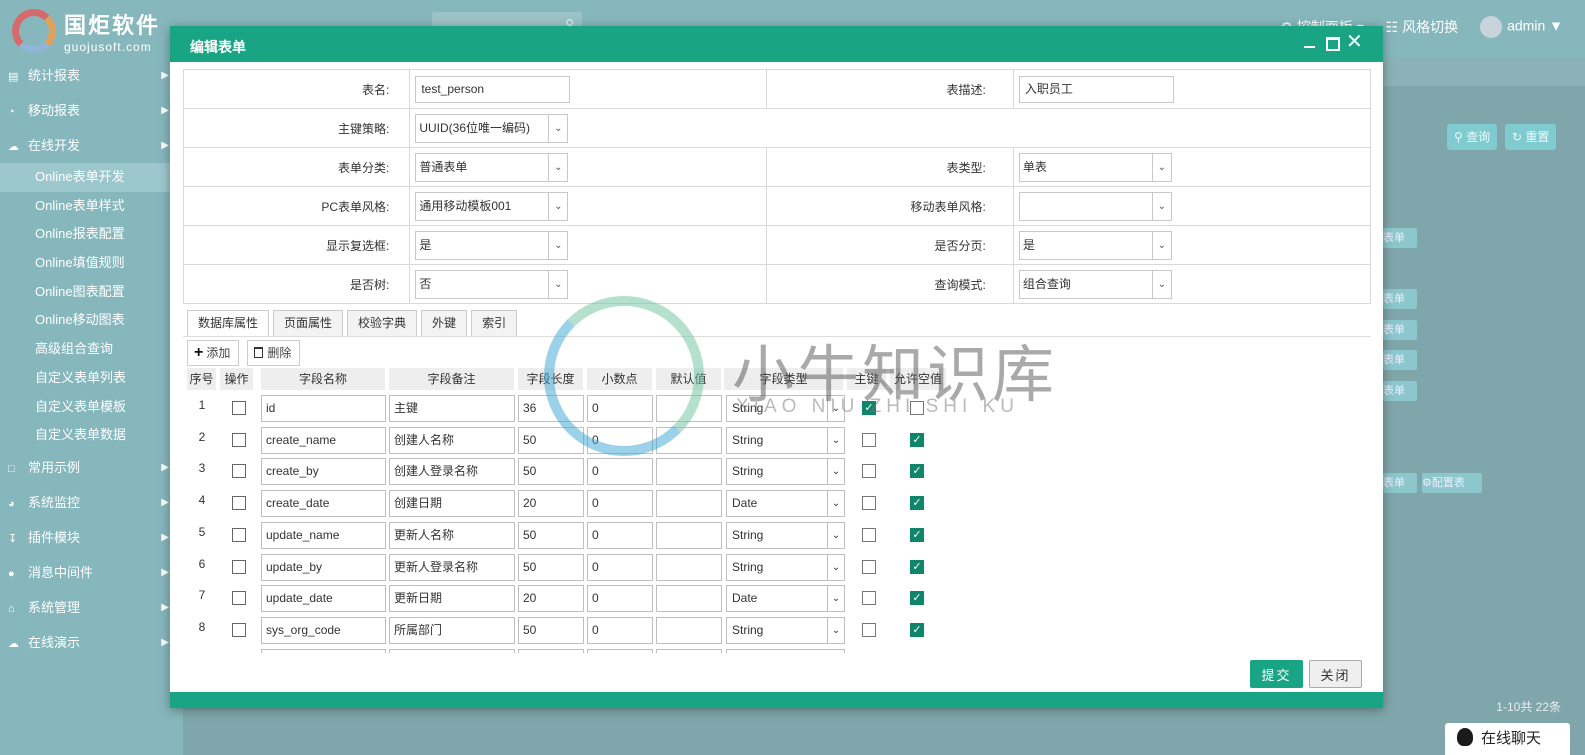 This screenshot has height=755, width=1585. Describe the element at coordinates (91, 435) in the screenshot. I see `sidebar-sub-item: 自定义表单数据` at that location.